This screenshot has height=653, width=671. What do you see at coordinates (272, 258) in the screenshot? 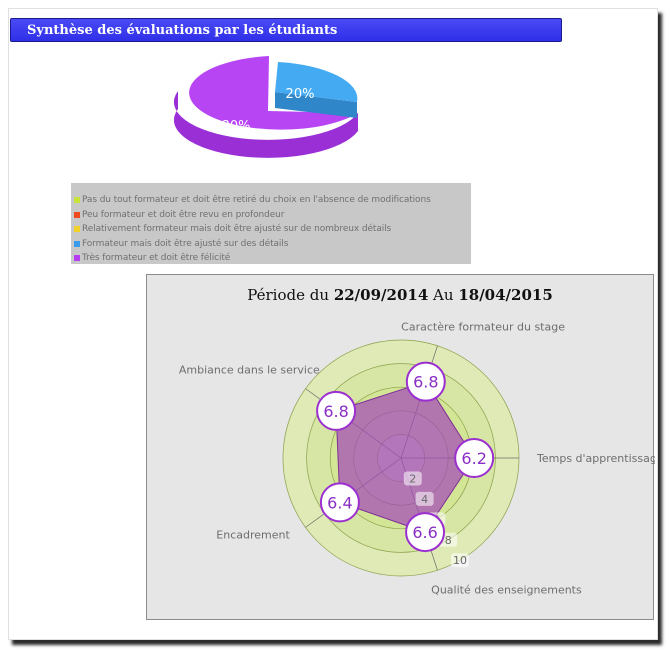
I see `legend-item: Très formateur et doit être félicité` at bounding box center [272, 258].